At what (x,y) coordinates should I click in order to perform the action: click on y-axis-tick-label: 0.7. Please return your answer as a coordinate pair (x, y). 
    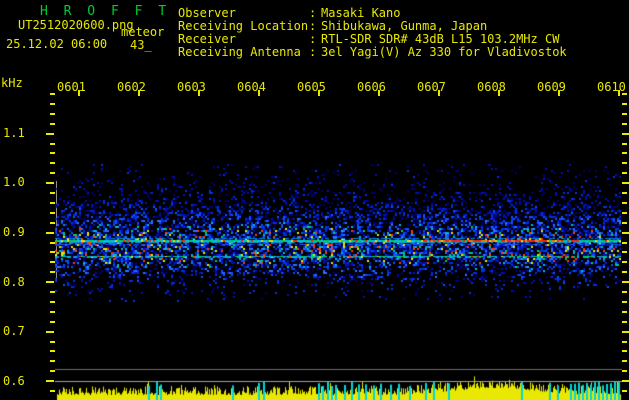
    Looking at the image, I should click on (14, 331).